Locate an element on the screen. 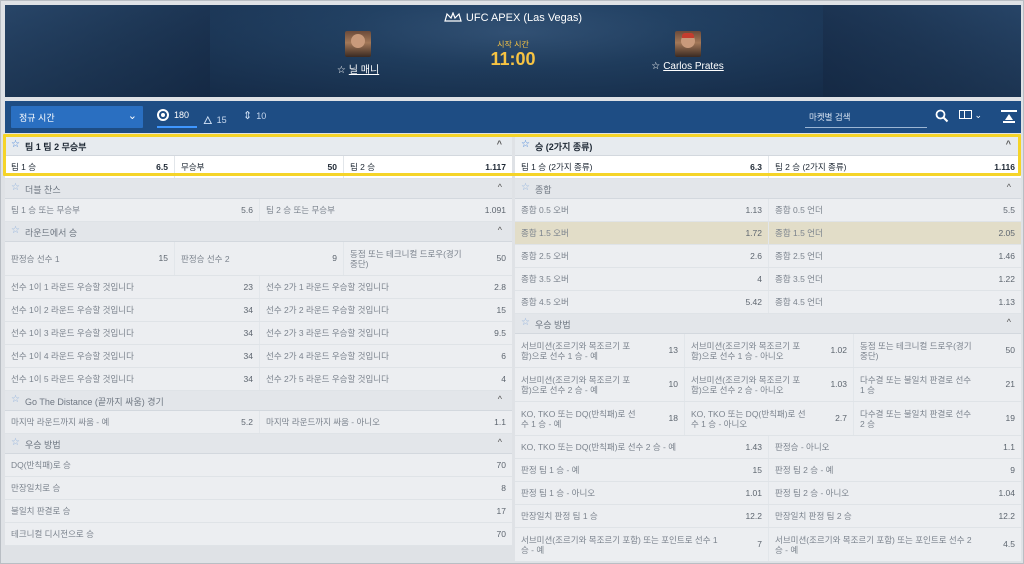  fighter-2: ☆ Carlos Prates is located at coordinates (687, 51).